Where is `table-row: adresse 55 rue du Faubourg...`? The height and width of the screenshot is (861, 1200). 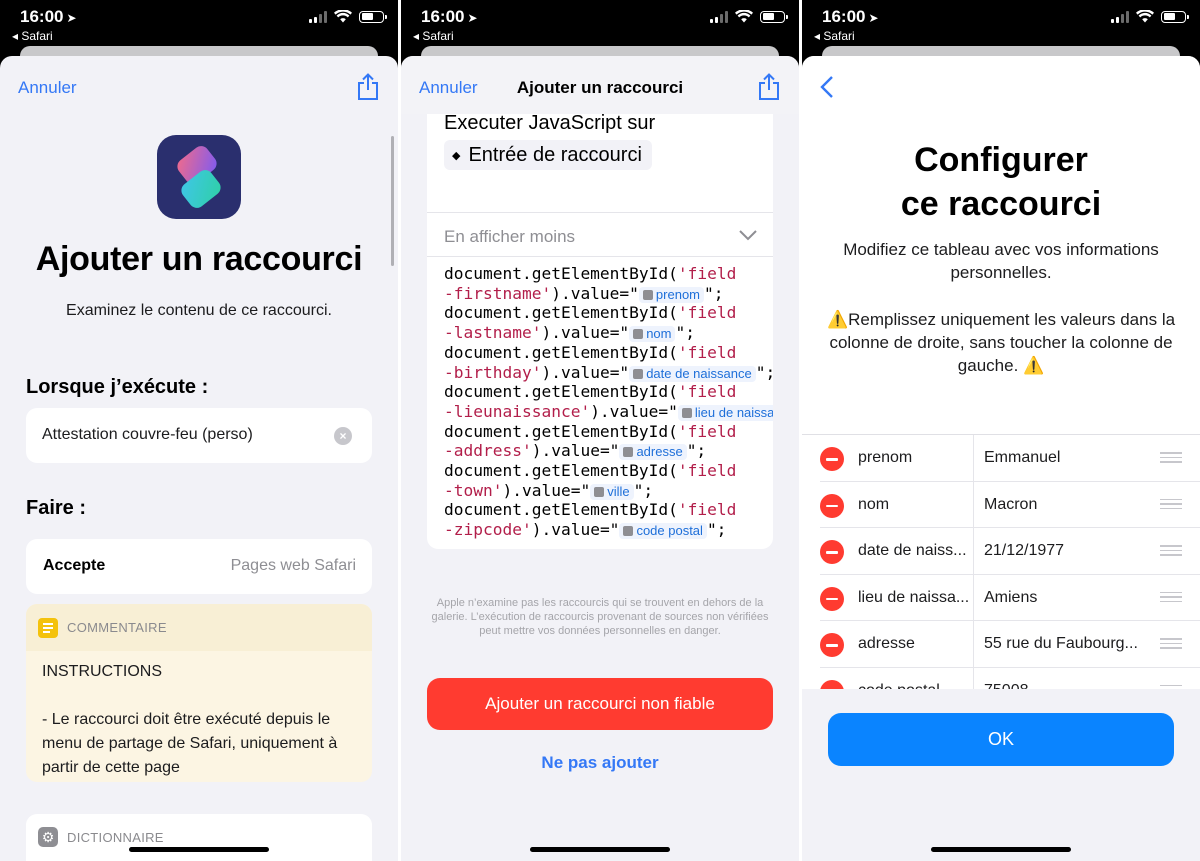 table-row: adresse 55 rue du Faubourg... is located at coordinates (1010, 644).